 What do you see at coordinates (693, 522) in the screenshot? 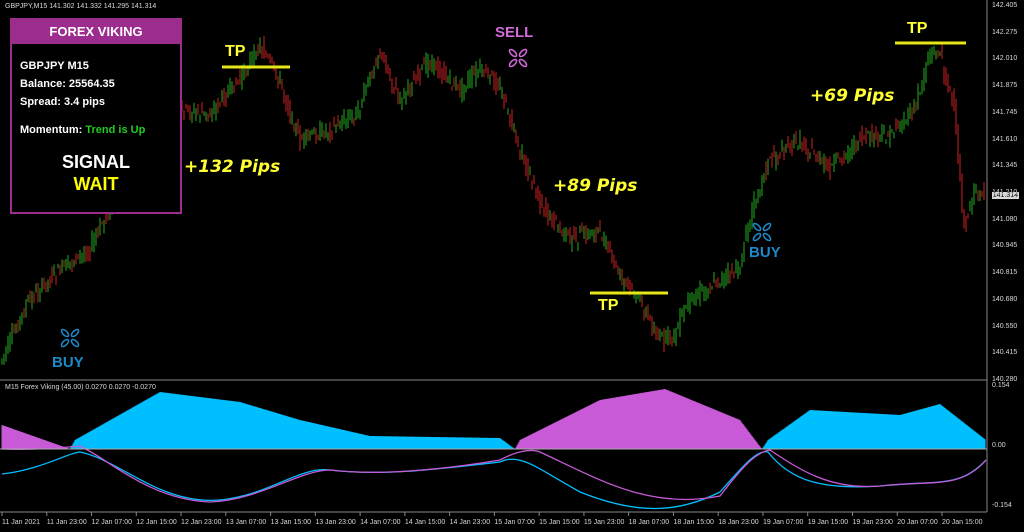
I see `date-tick: 18 Jan 15:00` at bounding box center [693, 522].